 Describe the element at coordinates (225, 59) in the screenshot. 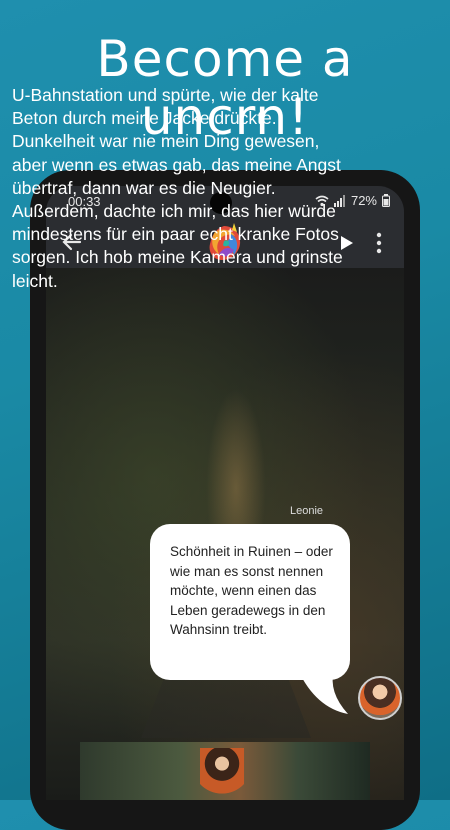

I see `headline-line-1: Become a` at that location.